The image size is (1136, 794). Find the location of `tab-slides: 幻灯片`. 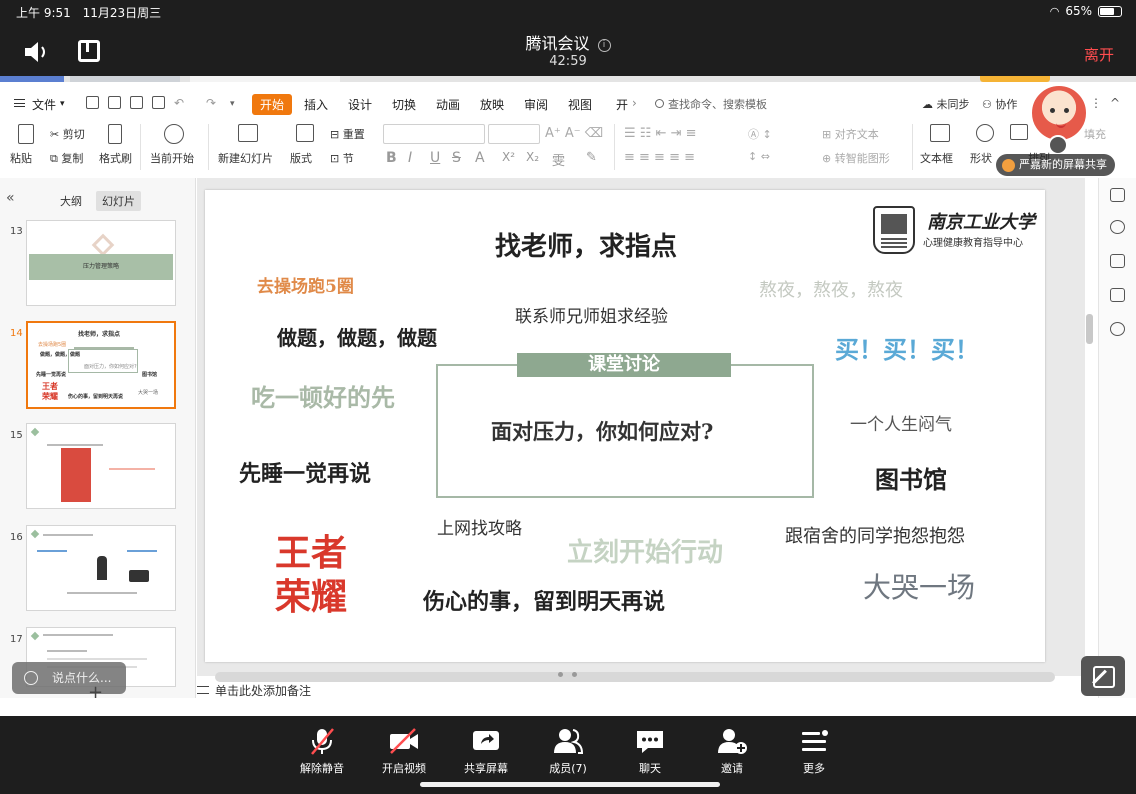

tab-slides: 幻灯片 is located at coordinates (118, 201).